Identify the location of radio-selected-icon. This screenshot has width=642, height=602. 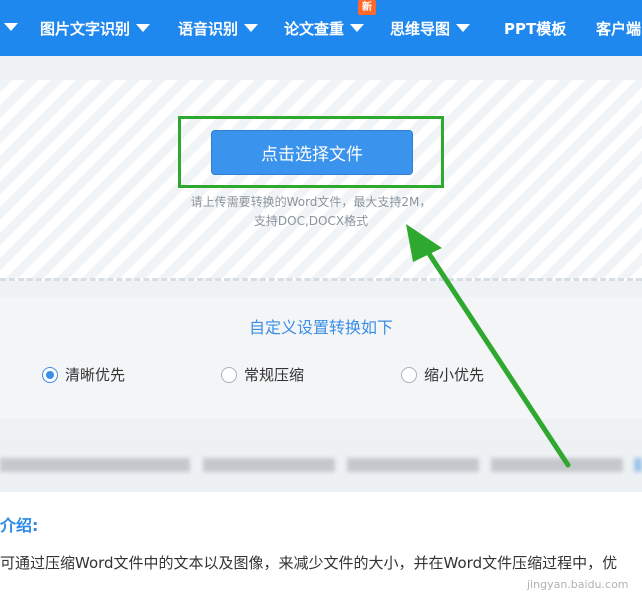
(50, 374).